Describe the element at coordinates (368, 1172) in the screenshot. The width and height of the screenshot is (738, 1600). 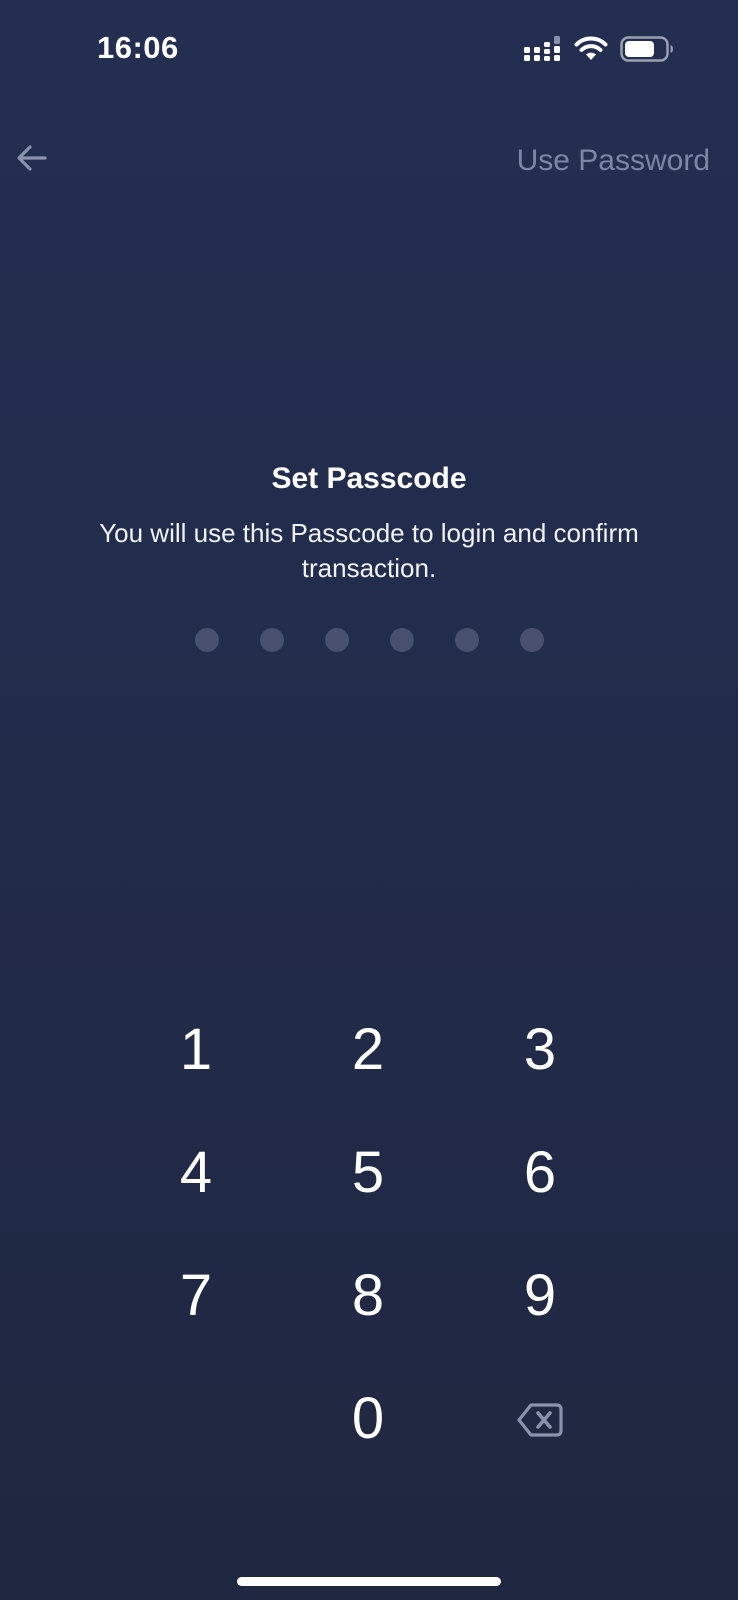
I see `keypad-key-5: 5` at that location.